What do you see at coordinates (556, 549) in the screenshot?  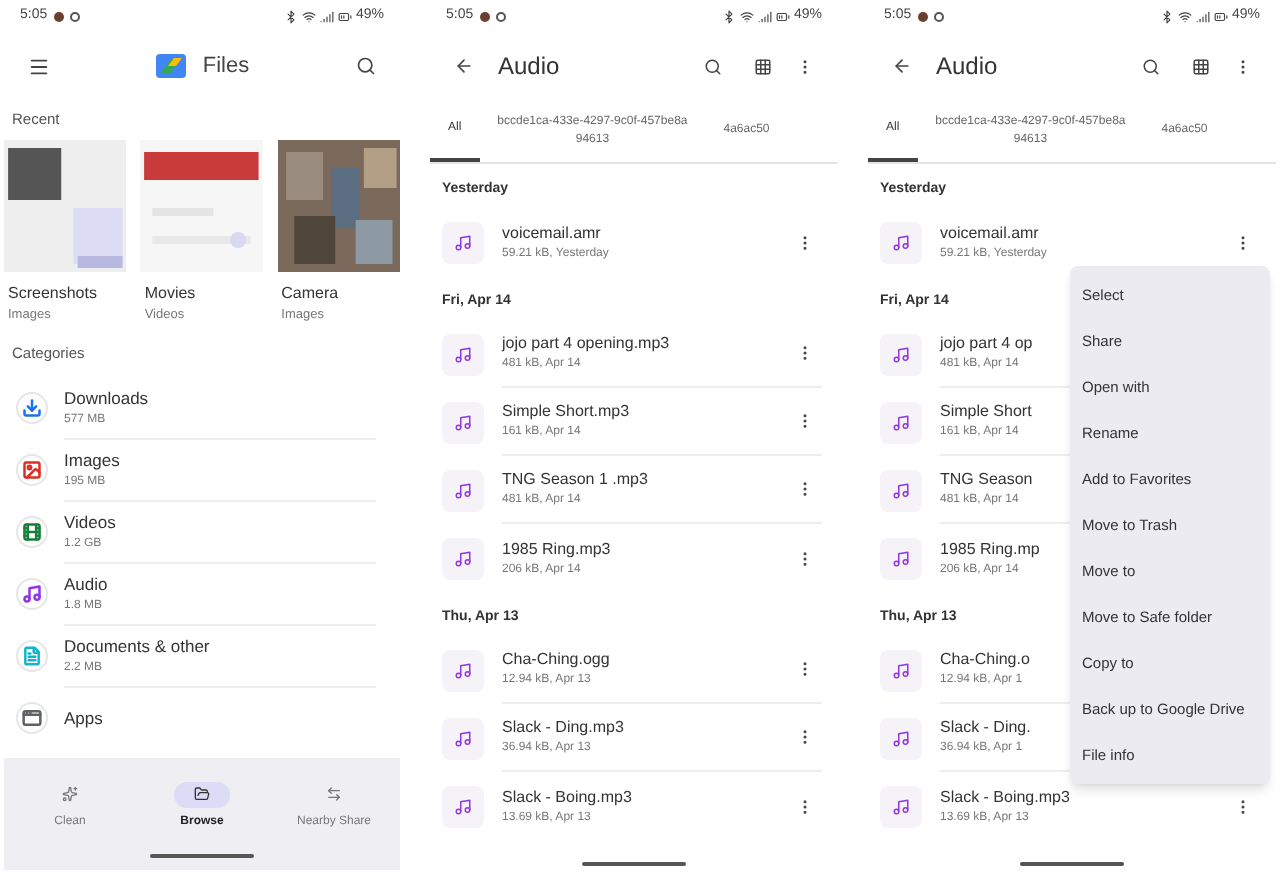 I see `file-name: 1985 Ring.mp3` at bounding box center [556, 549].